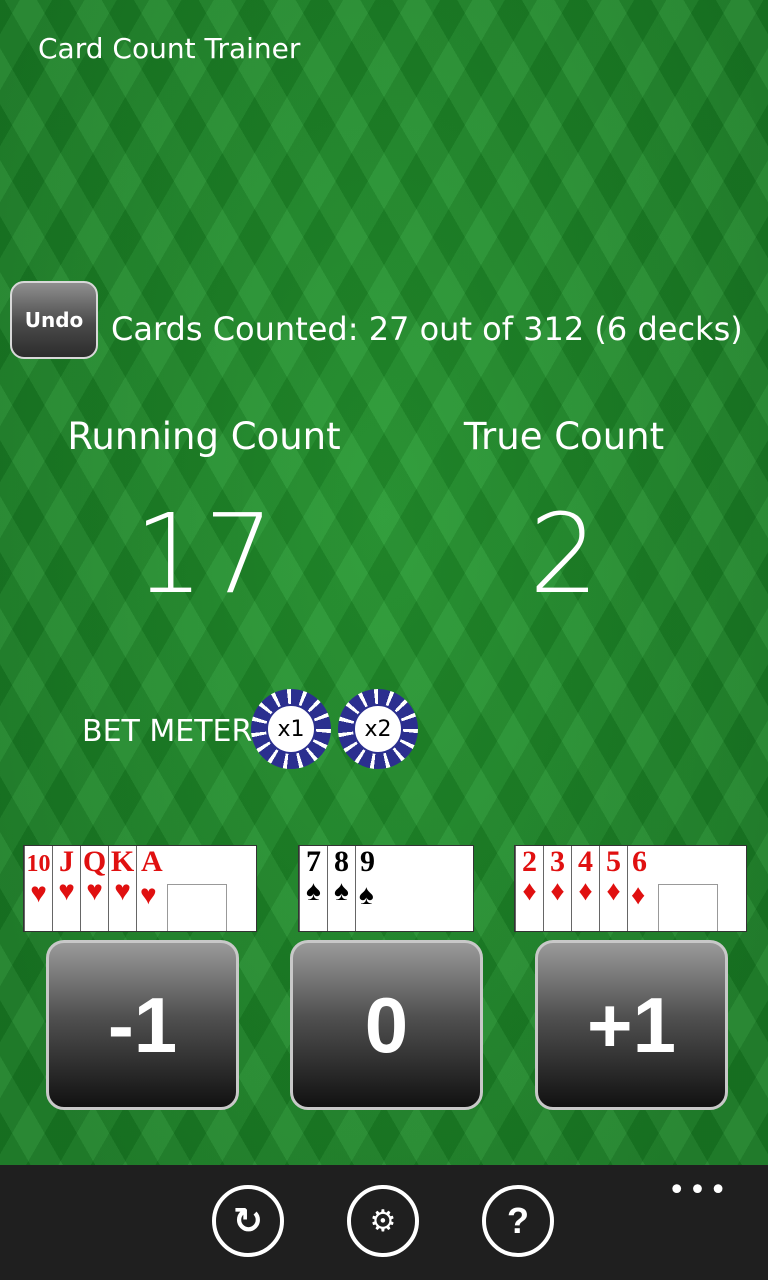 This screenshot has width=768, height=1280. What do you see at coordinates (564, 436) in the screenshot?
I see `true-count-label: True Count` at bounding box center [564, 436].